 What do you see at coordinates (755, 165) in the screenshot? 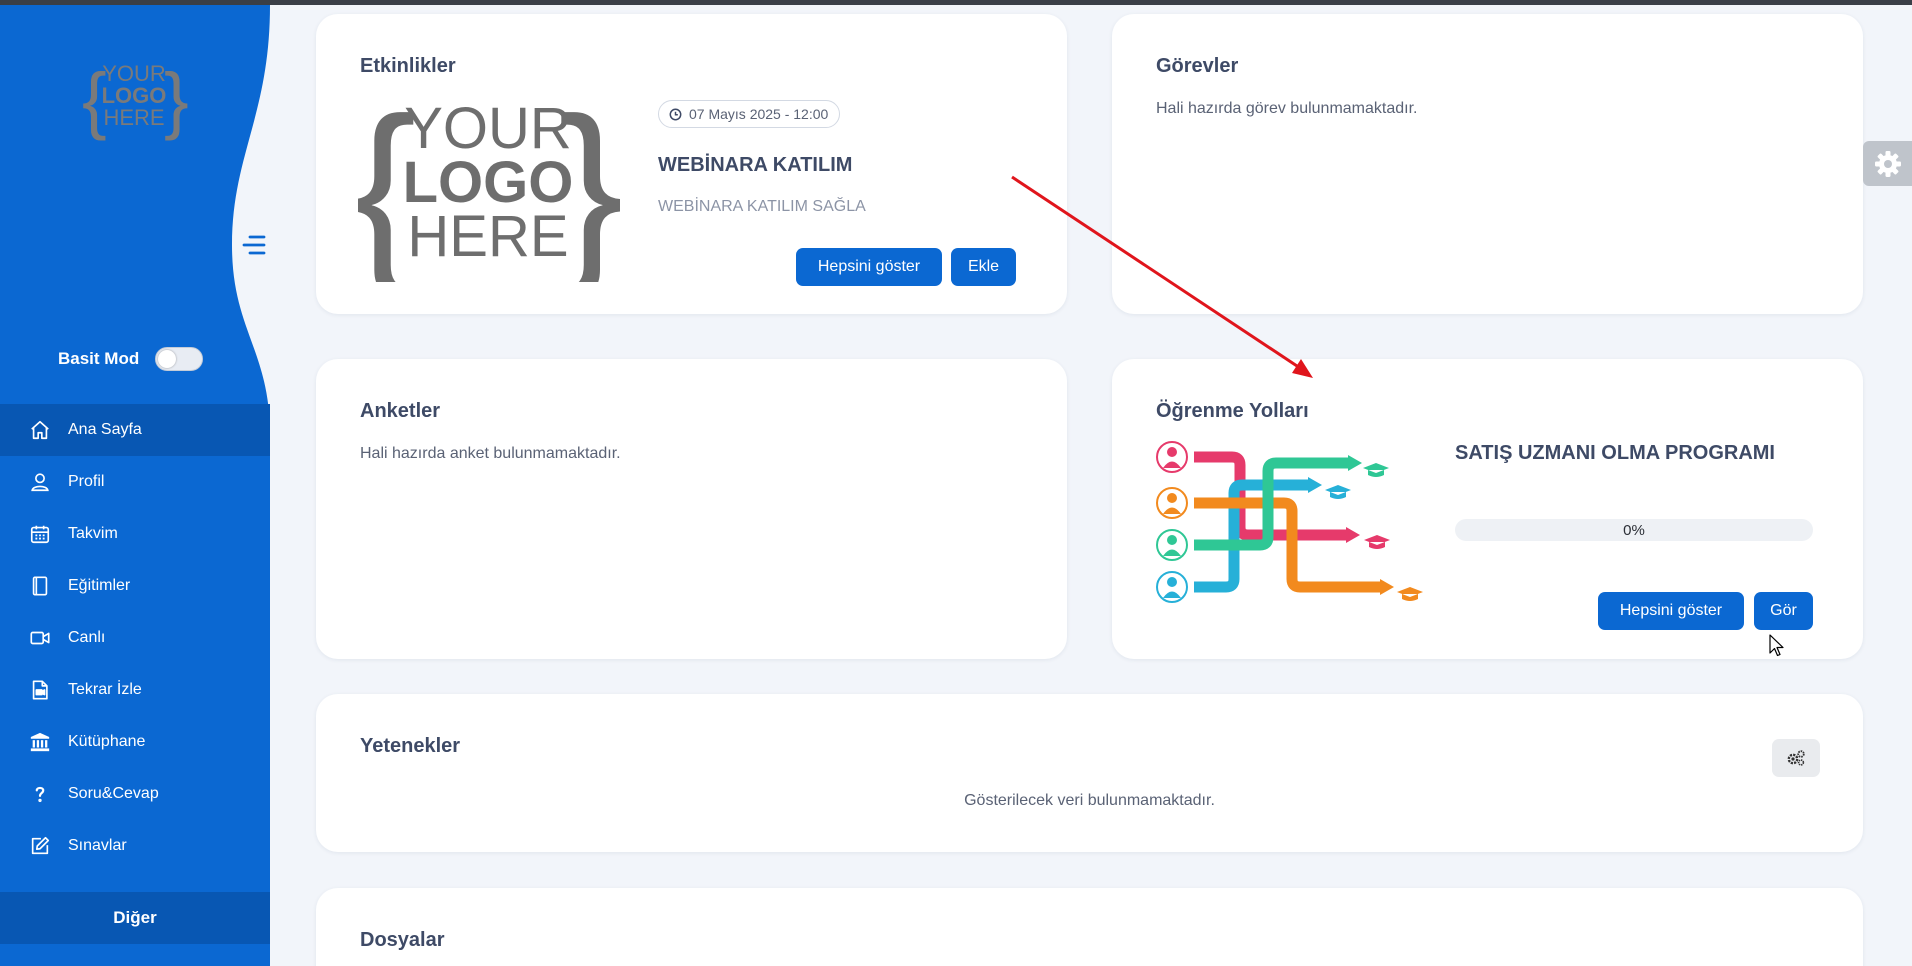
I see `event-title: WEBİNARA KATILIM` at bounding box center [755, 165].